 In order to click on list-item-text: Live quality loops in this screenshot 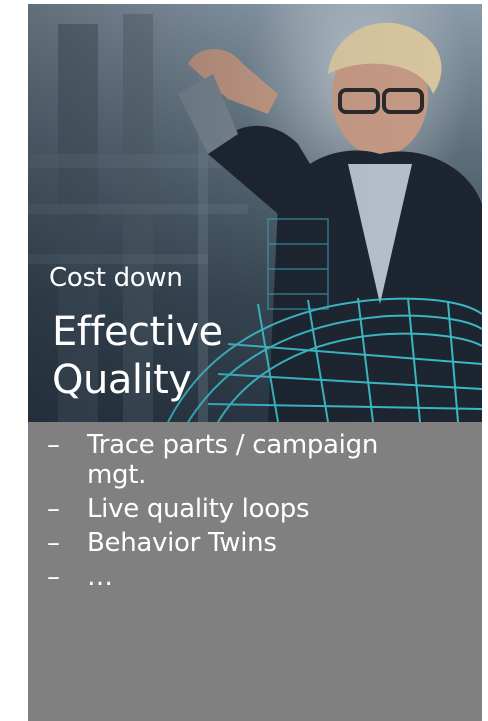, I will do `click(198, 509)`.